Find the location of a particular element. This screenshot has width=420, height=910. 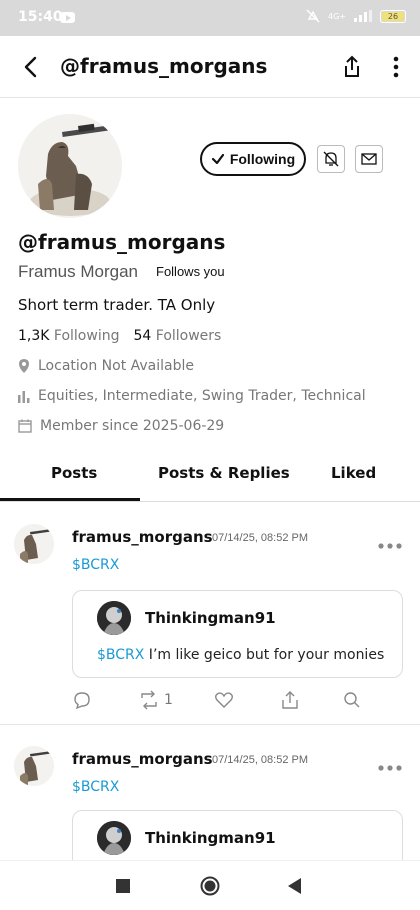

search-icon is located at coordinates (352, 700).